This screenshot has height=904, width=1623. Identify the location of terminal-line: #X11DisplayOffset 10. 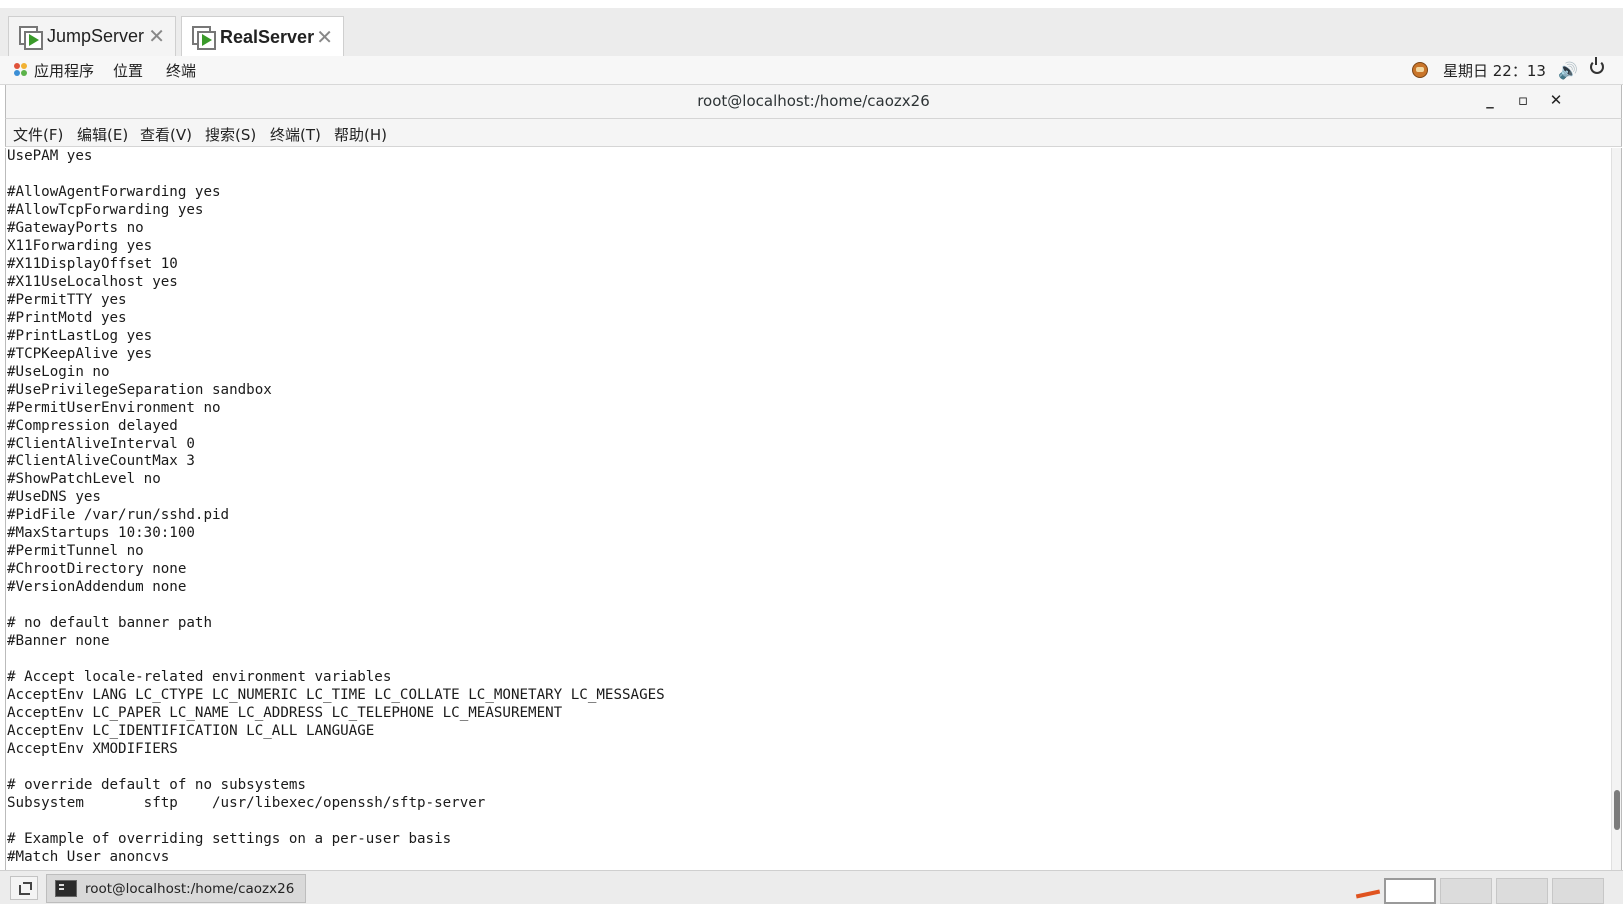
(92, 263).